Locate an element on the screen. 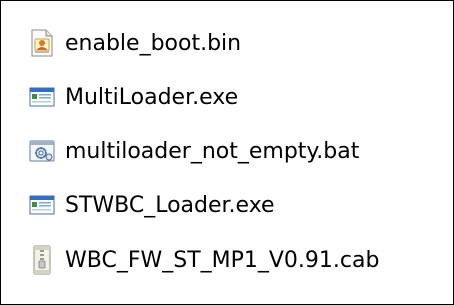 The image size is (454, 305). file-name: MultiLoader.exe is located at coordinates (152, 97).